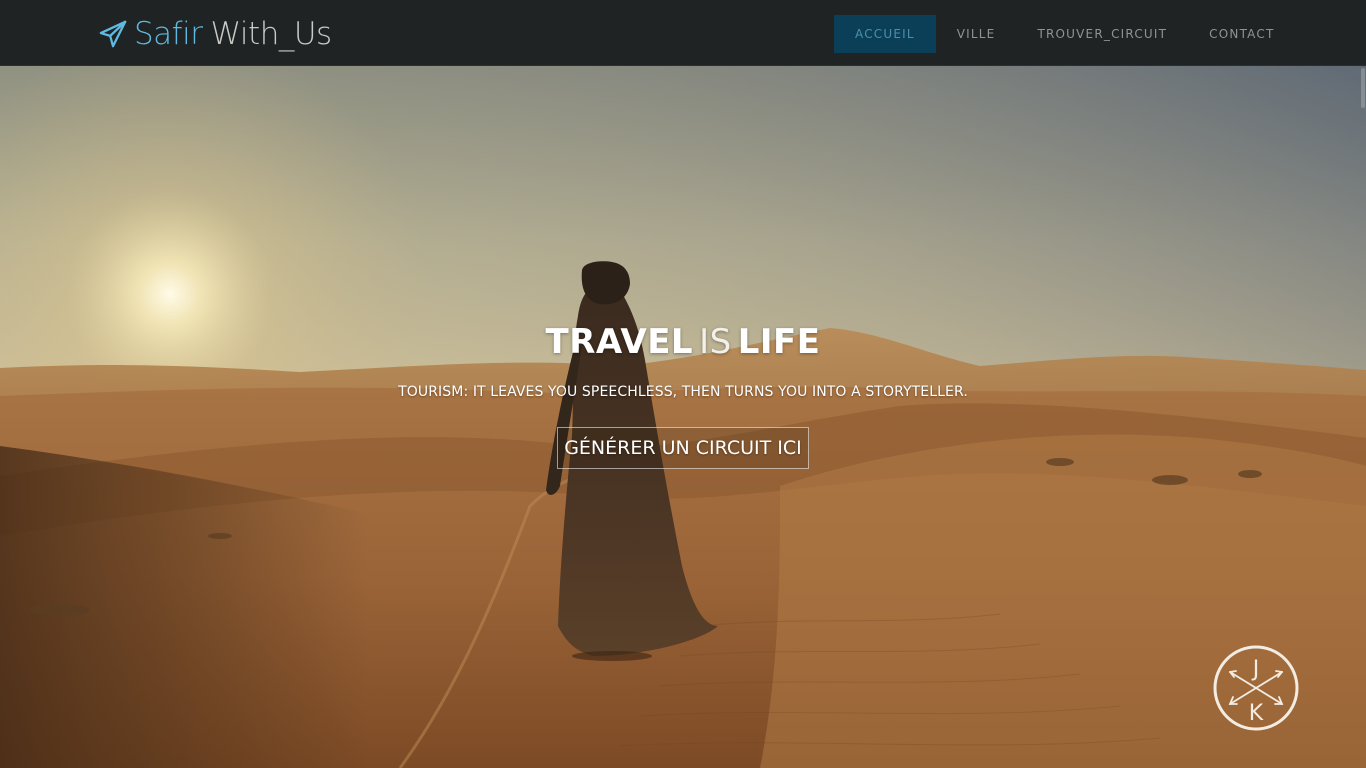  Describe the element at coordinates (1256, 713) in the screenshot. I see `watermark-letter-k: K` at that location.